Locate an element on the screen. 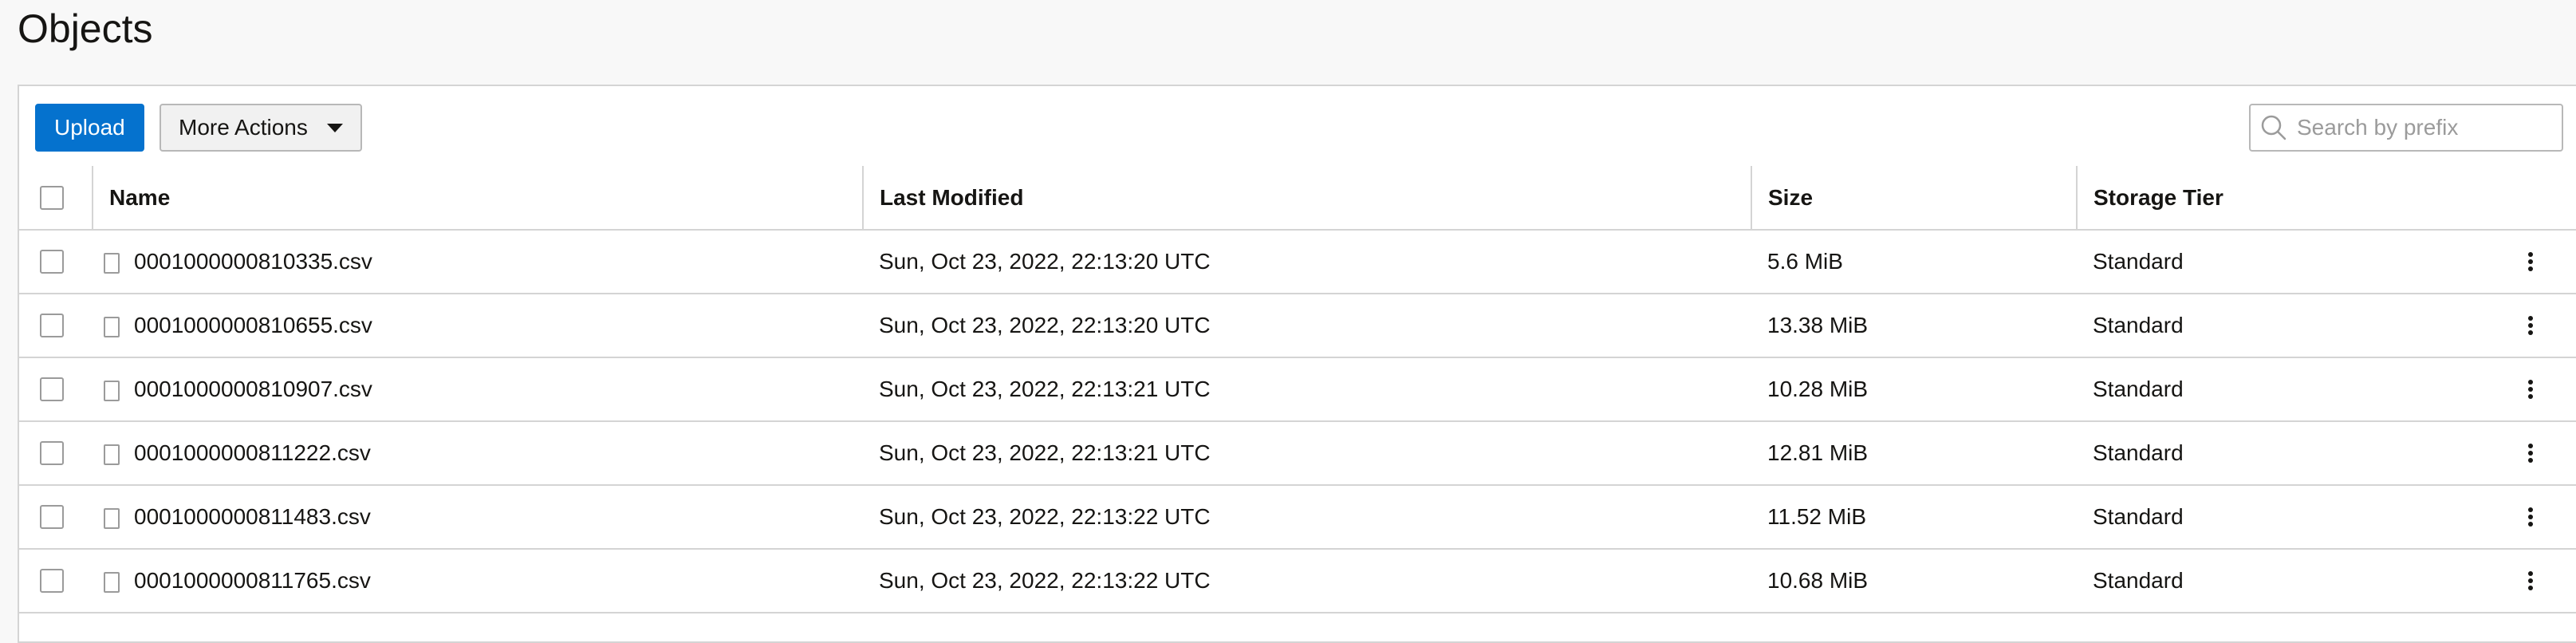 This screenshot has width=2576, height=643. object-name-link: 0001000000810655.csv is located at coordinates (253, 325).